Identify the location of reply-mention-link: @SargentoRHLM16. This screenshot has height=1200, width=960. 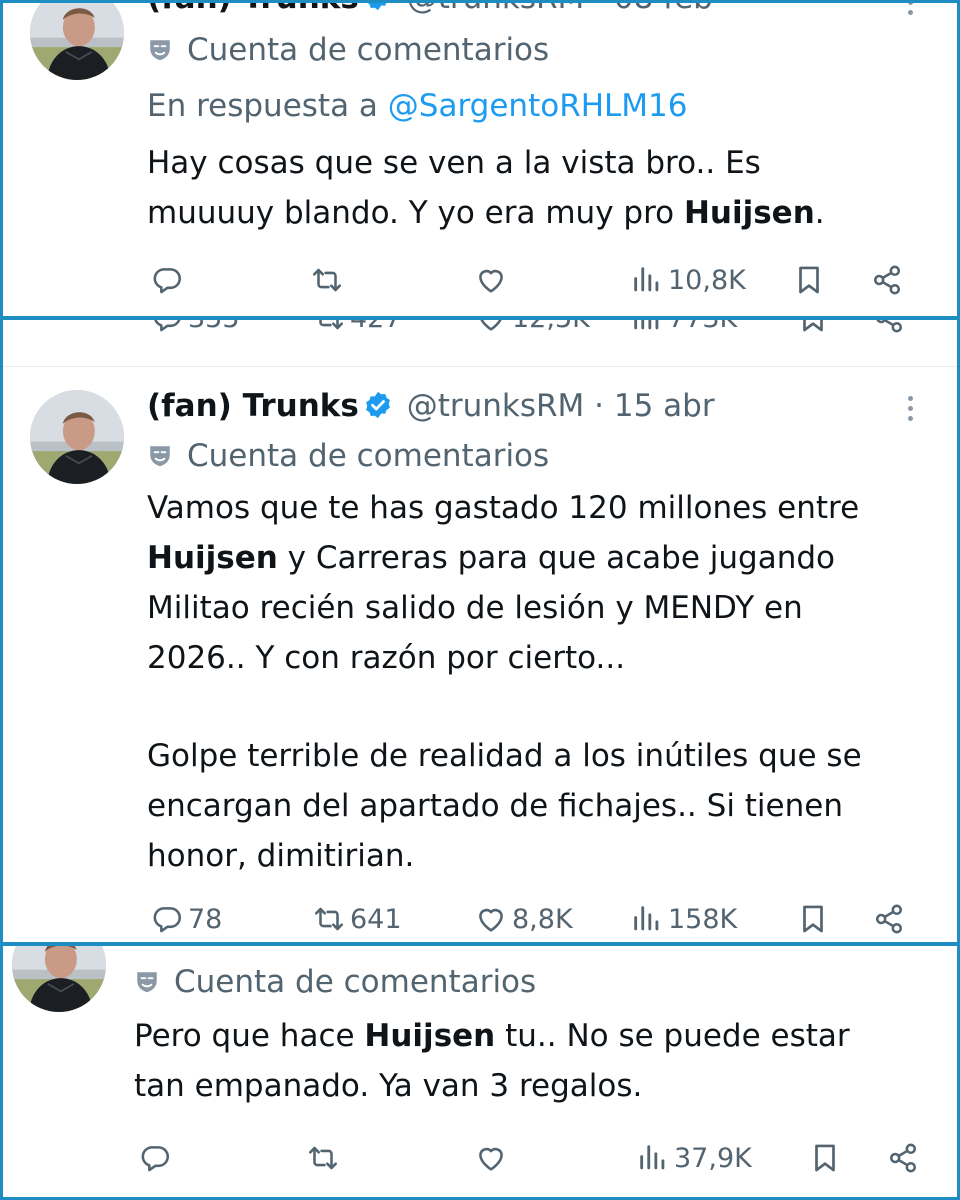
(538, 106).